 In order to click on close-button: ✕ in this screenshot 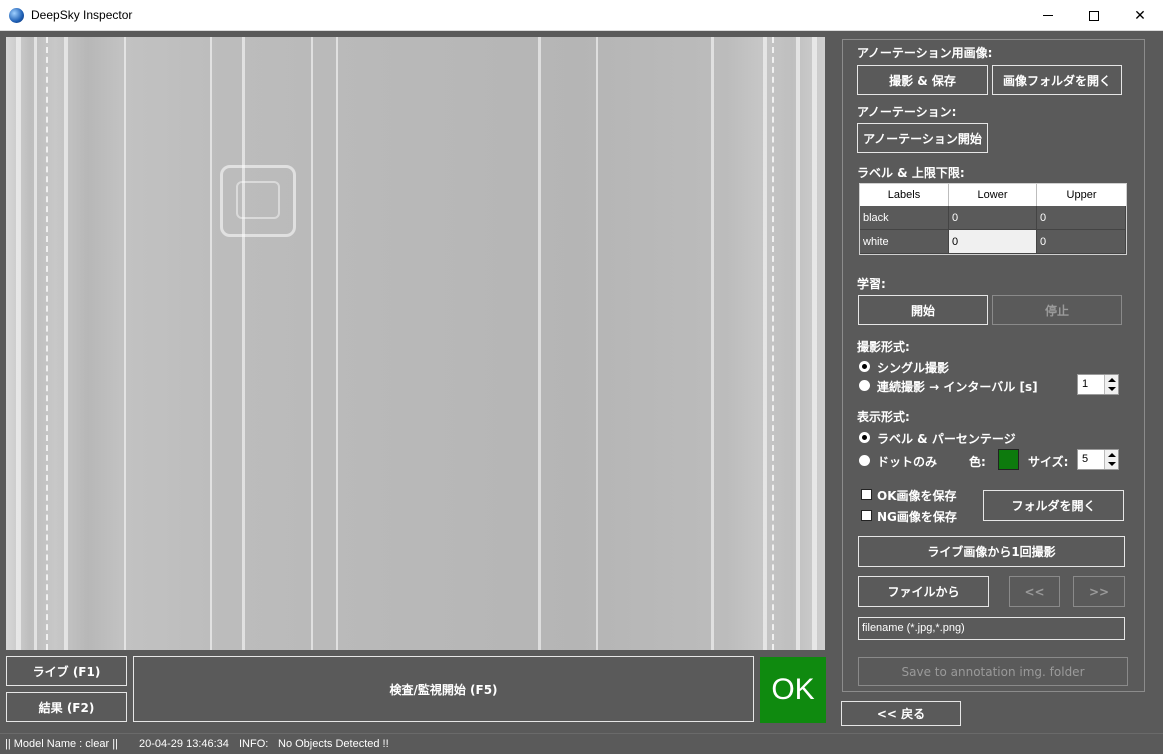, I will do `click(1140, 15)`.